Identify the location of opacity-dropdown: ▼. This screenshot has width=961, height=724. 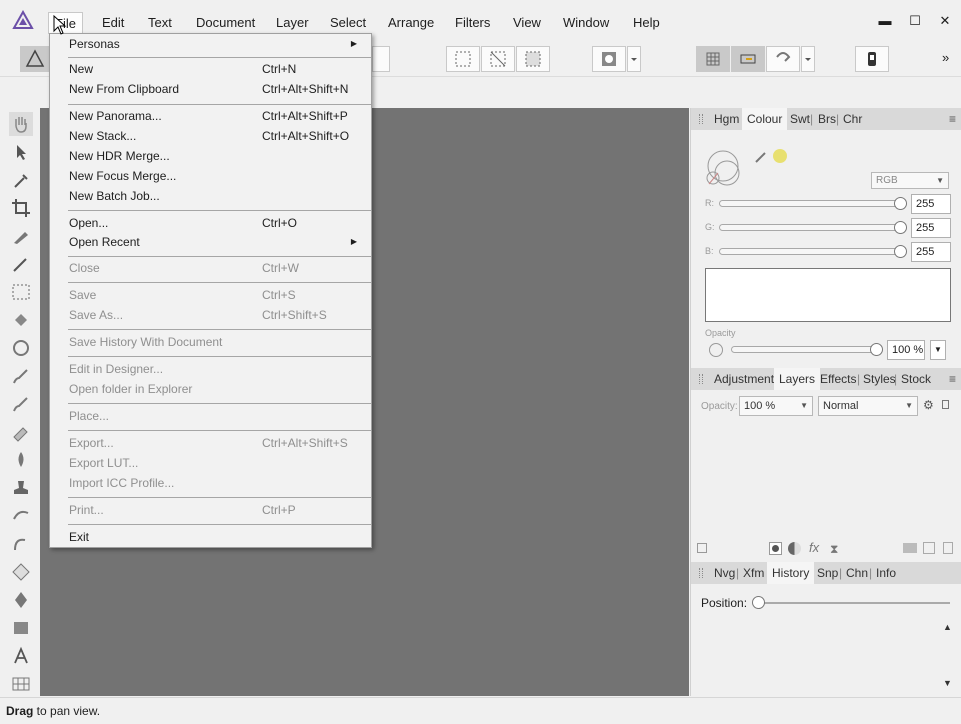
(938, 350).